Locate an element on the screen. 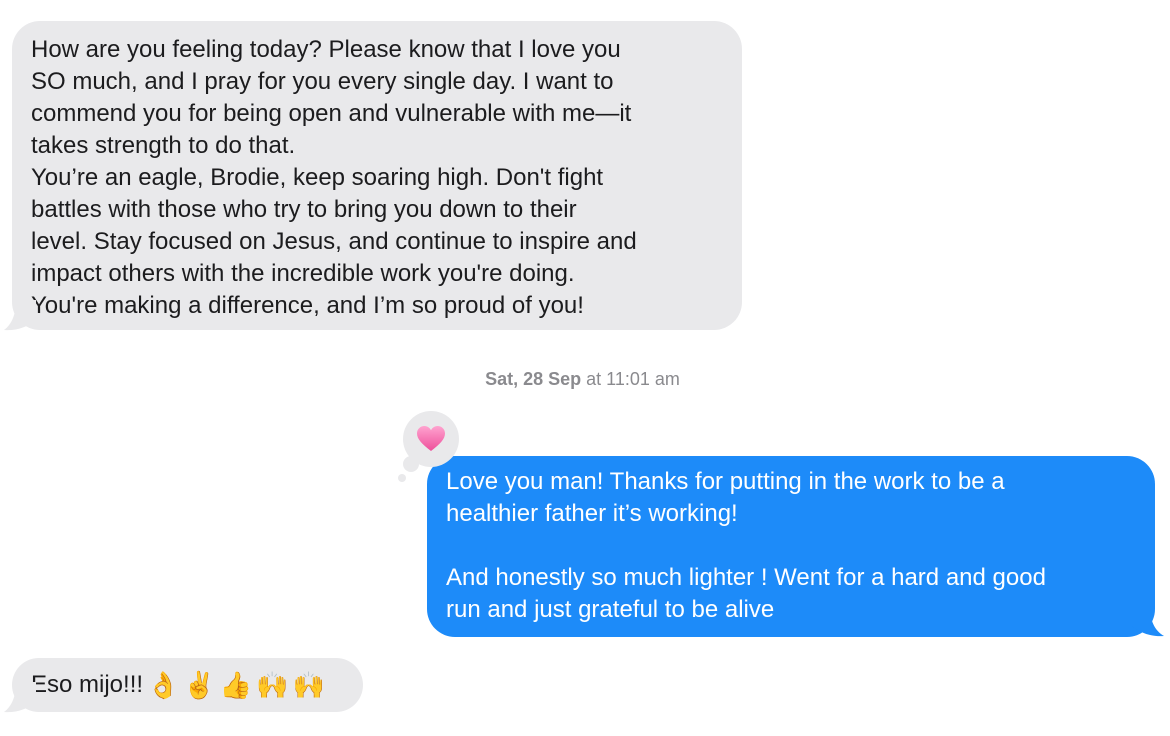 The height and width of the screenshot is (736, 1170). timestamp-time: at 11:01 am is located at coordinates (633, 379).